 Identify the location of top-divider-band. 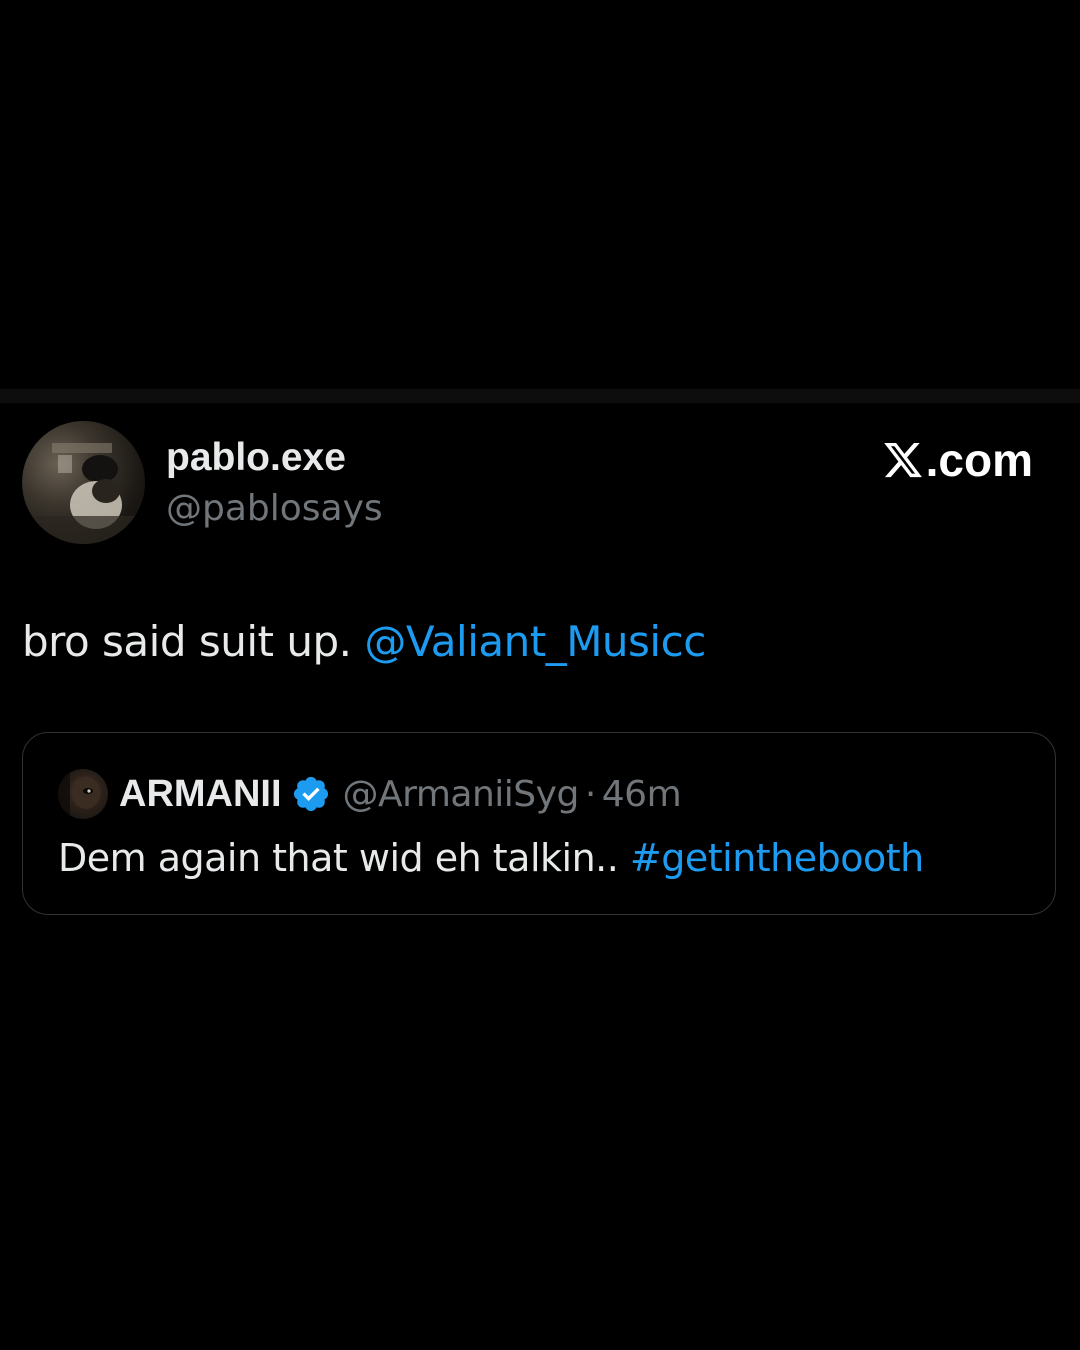
(540, 396).